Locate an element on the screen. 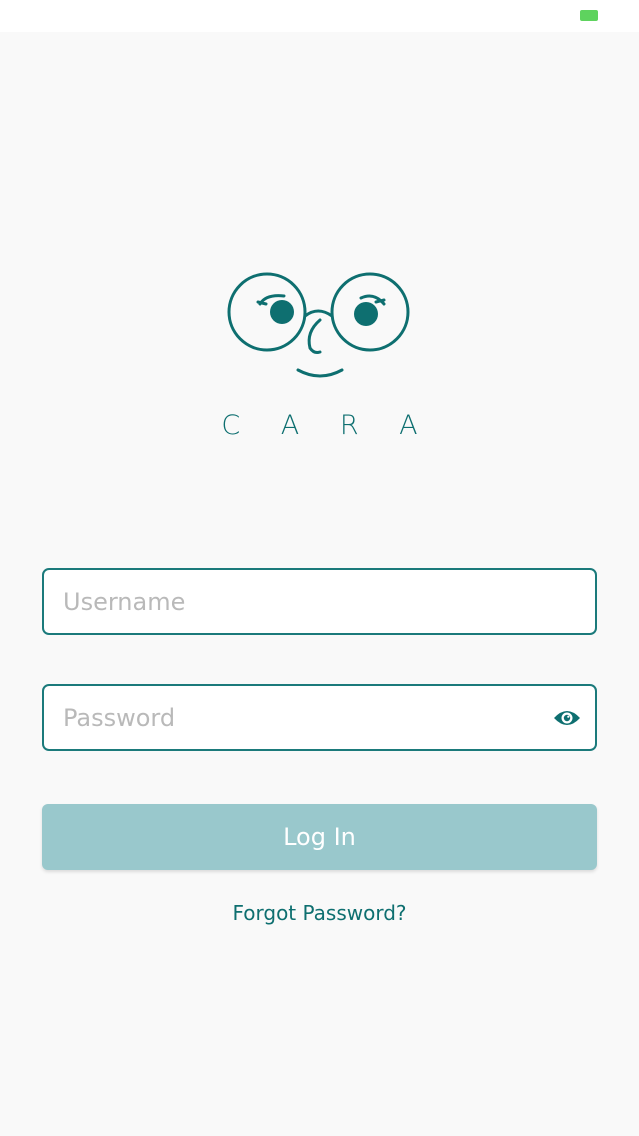 Image resolution: width=639 pixels, height=1136 pixels. password-field-container is located at coordinates (319, 717).